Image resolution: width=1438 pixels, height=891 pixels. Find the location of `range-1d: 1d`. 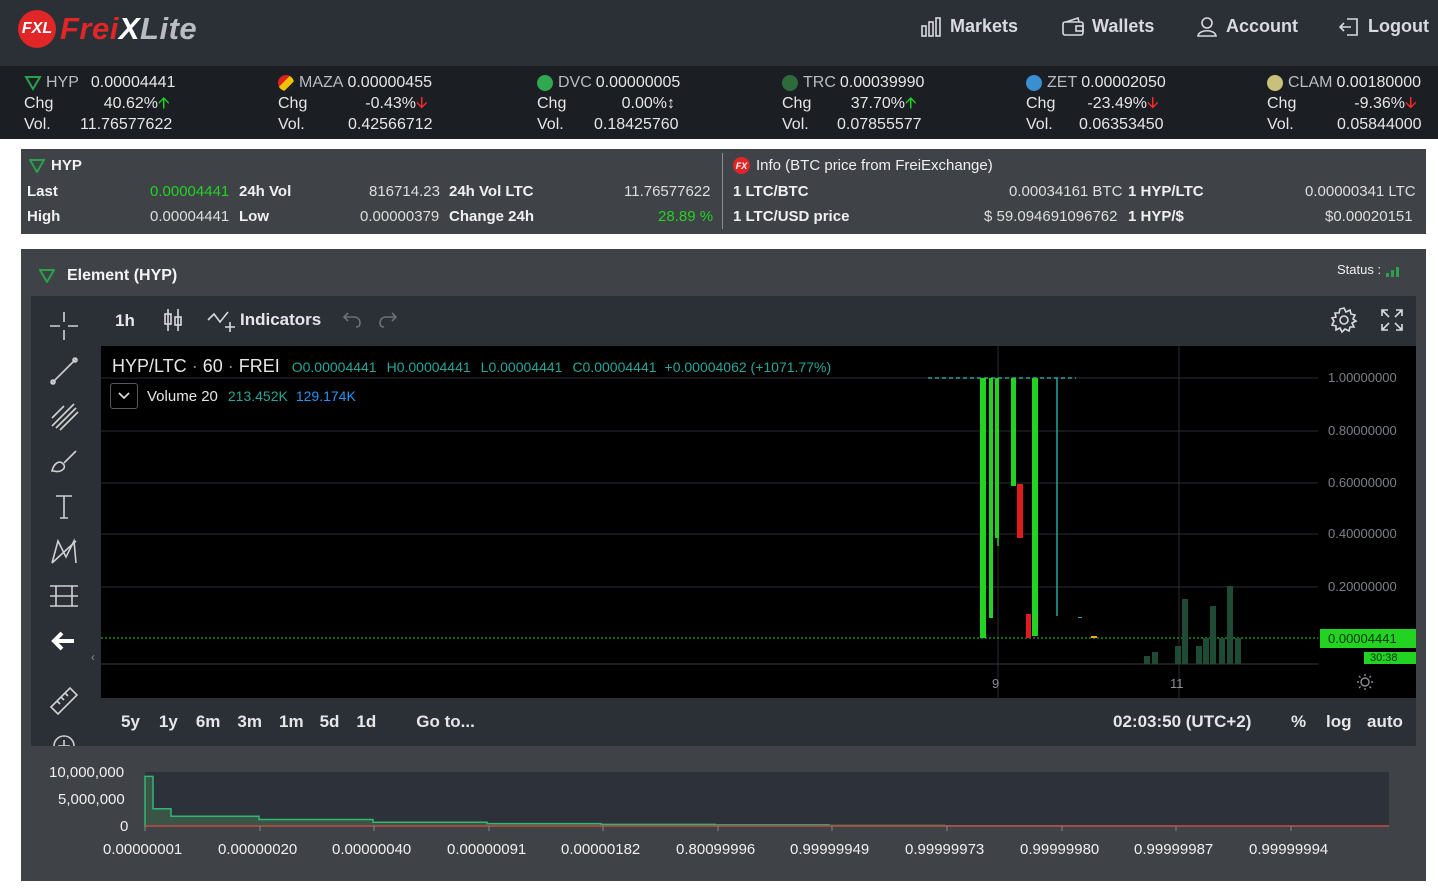

range-1d: 1d is located at coordinates (366, 722).